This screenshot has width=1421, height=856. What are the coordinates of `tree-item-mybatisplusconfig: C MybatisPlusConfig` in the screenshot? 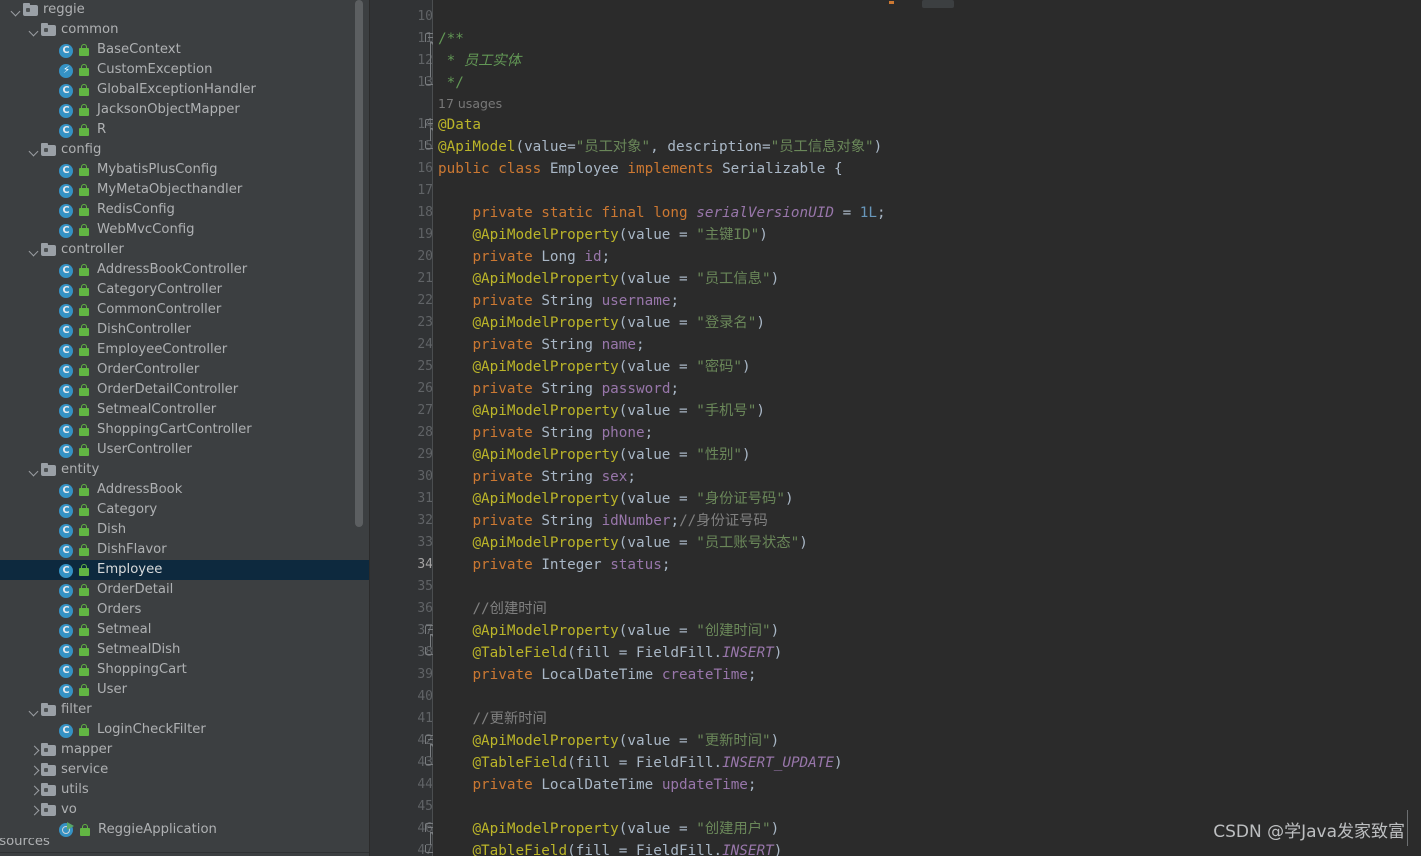 It's located at (185, 170).